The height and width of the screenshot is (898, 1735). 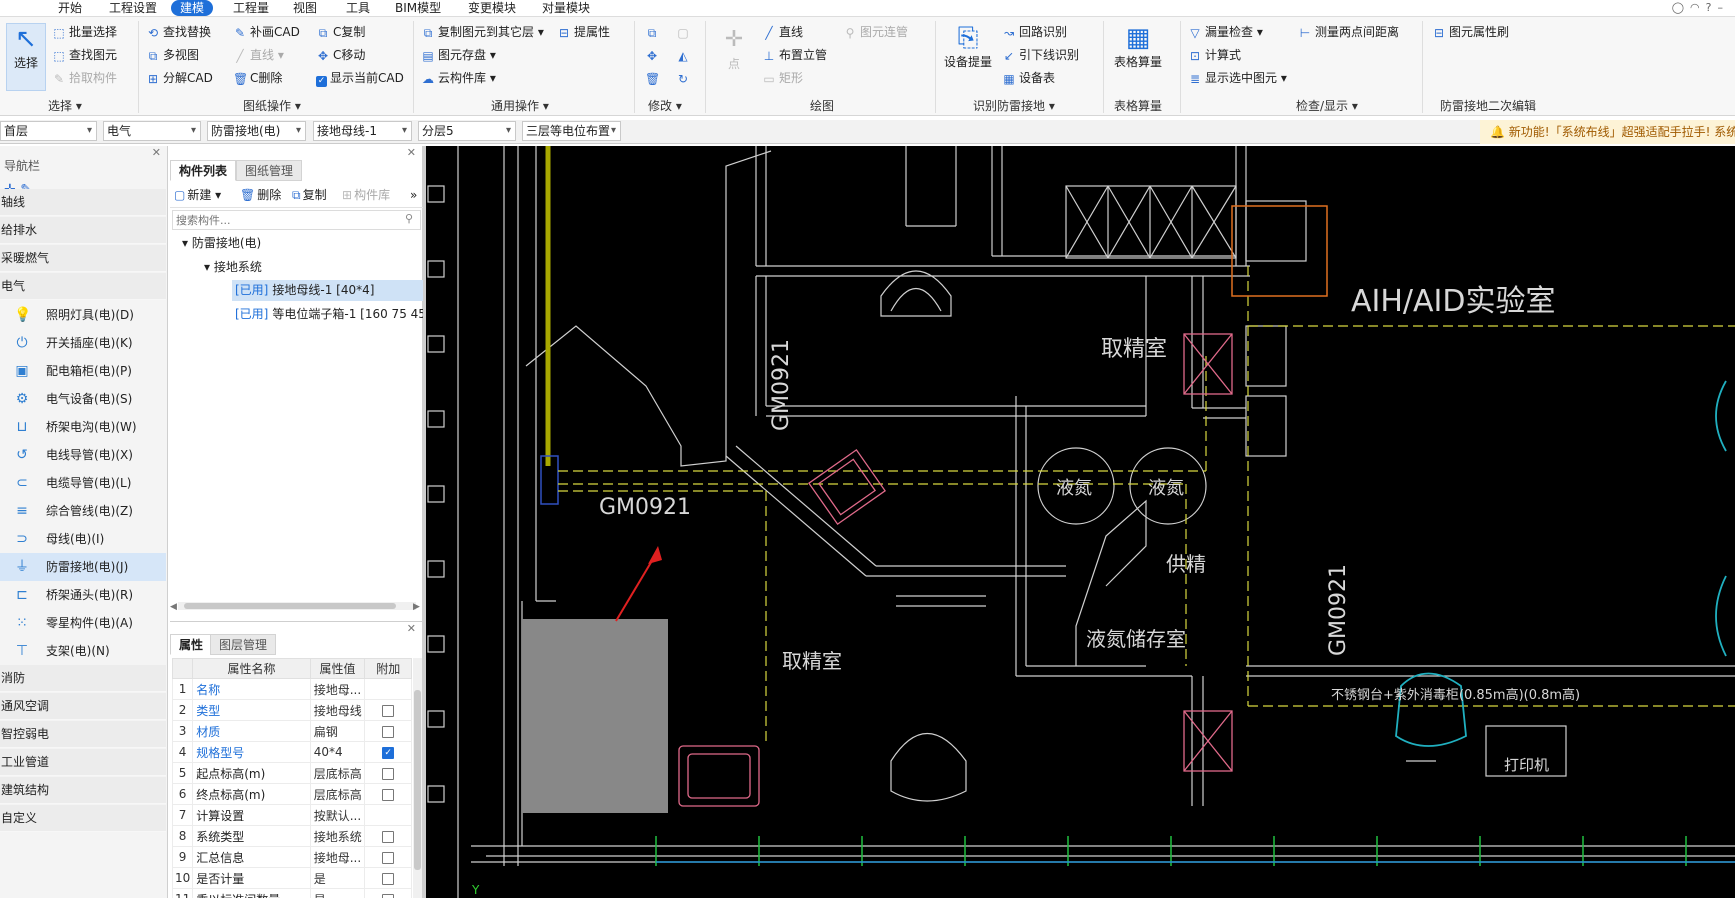 I want to click on nav-category: 消防, so click(x=83, y=678).